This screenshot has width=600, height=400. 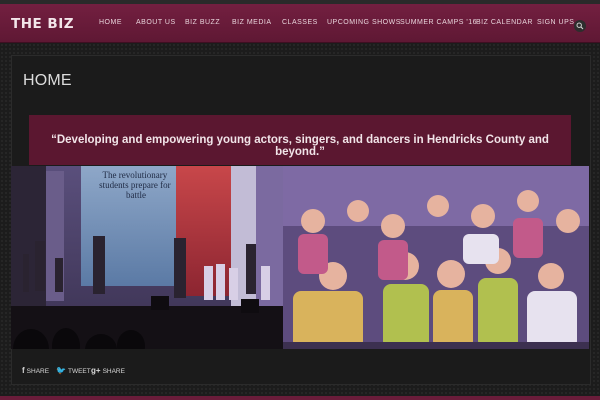 I want to click on google-plus-share-button: g+ SHARE, so click(x=108, y=370).